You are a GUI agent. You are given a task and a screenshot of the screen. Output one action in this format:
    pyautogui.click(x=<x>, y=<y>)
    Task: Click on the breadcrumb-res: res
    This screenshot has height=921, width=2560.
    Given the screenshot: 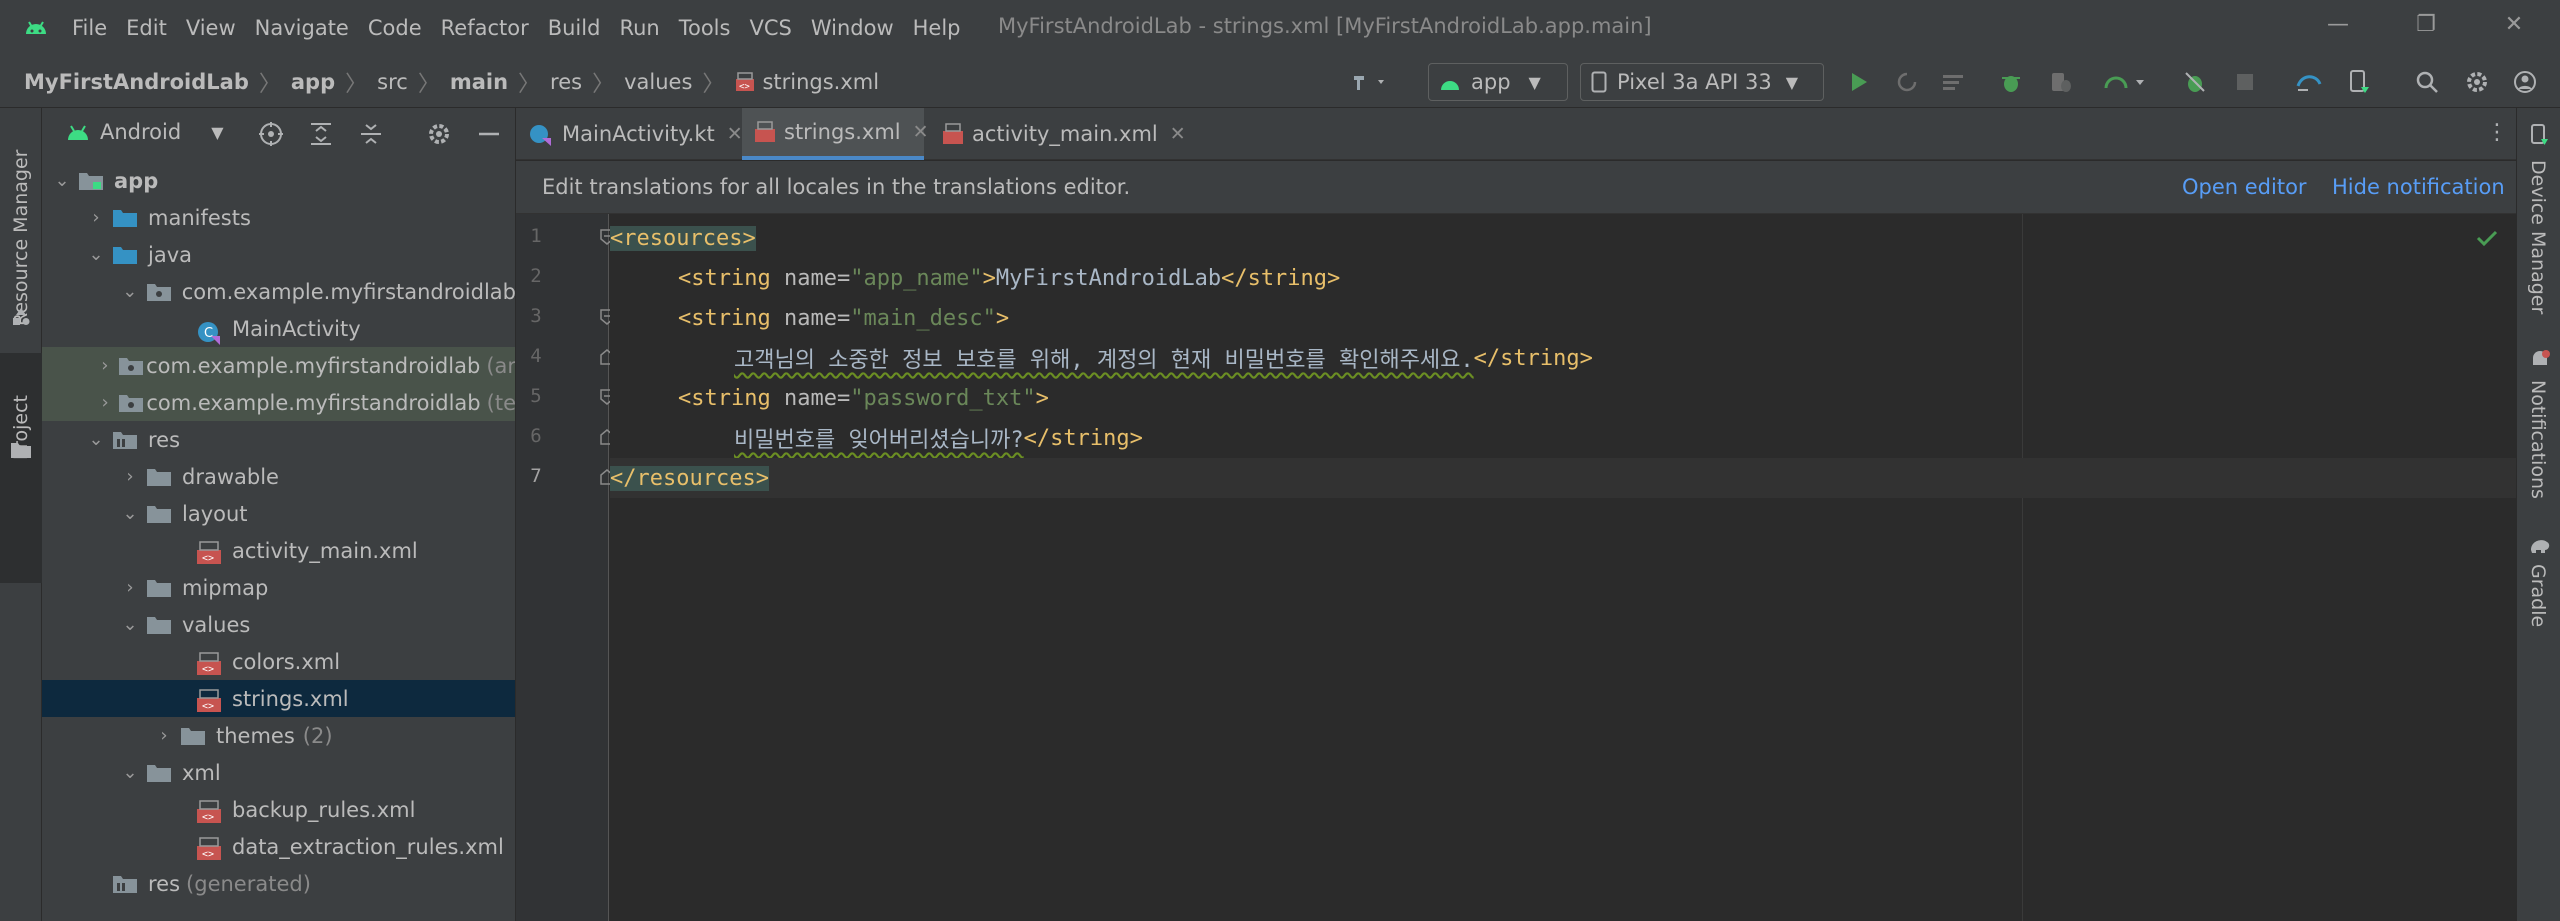 What is the action you would take?
    pyautogui.click(x=566, y=82)
    